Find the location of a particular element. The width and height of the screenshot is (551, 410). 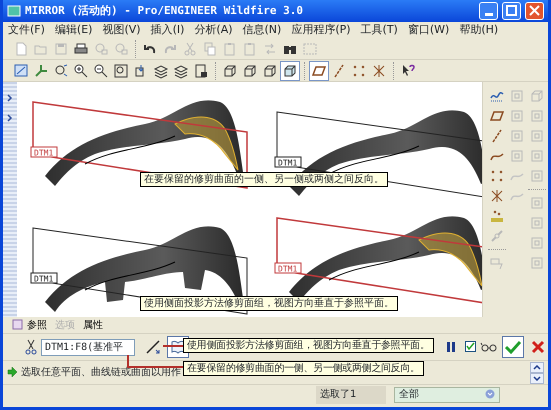

filter-dropdown: 全部 is located at coordinates (447, 394).